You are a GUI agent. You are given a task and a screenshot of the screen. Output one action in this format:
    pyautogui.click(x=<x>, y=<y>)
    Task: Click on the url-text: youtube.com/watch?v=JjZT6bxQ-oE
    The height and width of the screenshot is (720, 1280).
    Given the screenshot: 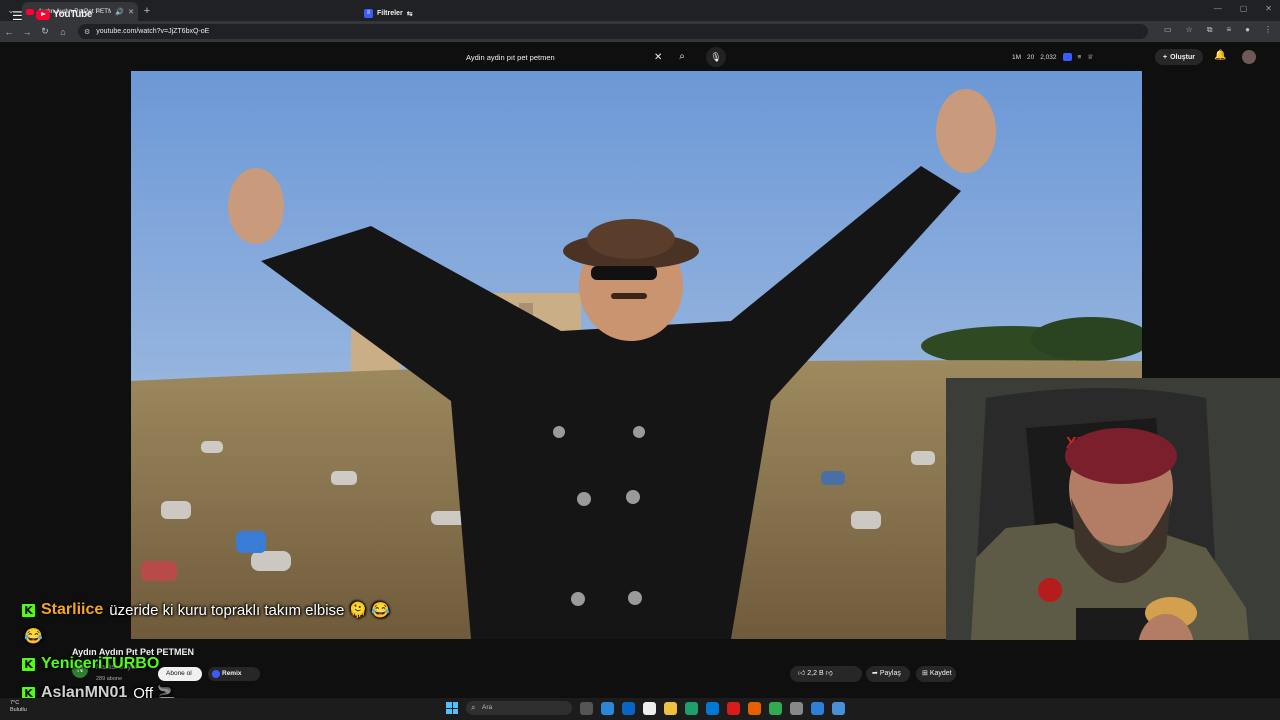 What is the action you would take?
    pyautogui.click(x=153, y=31)
    